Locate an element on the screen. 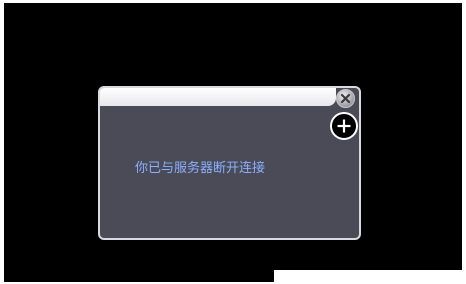 The image size is (466, 284). add-button is located at coordinates (344, 126).